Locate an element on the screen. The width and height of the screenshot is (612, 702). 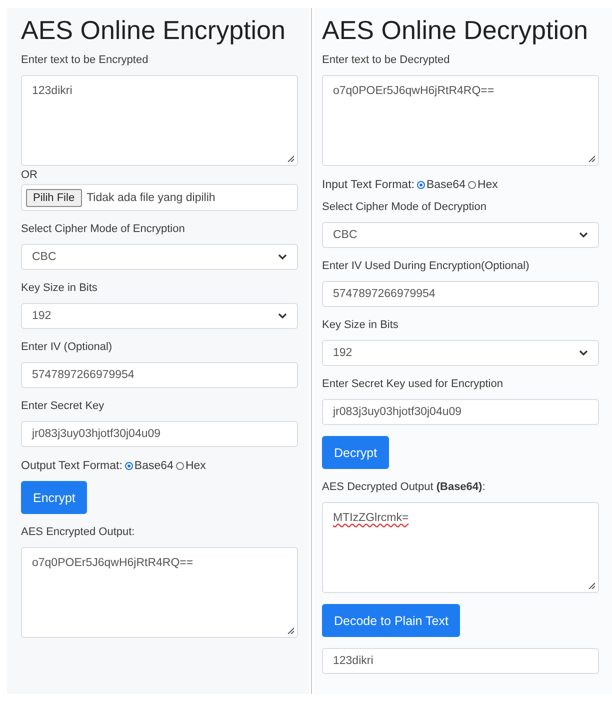
field-label: Enter Secret Key is located at coordinates (63, 406).